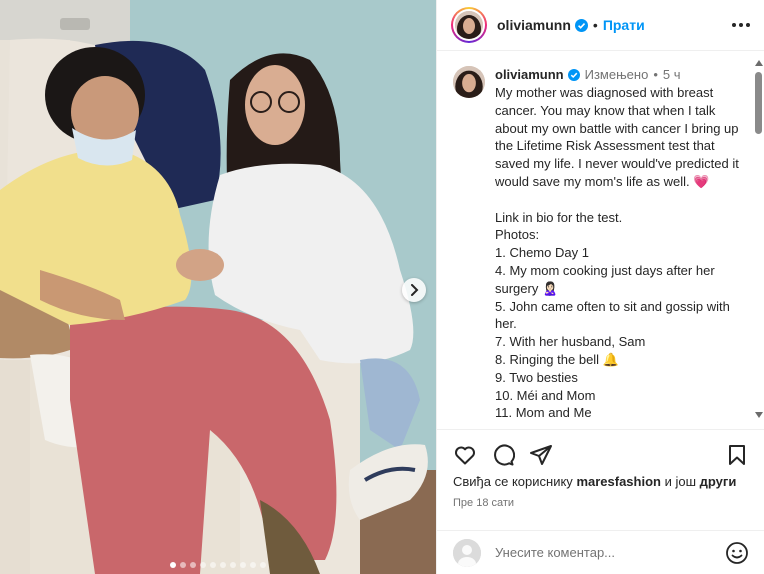  Describe the element at coordinates (218, 565) in the screenshot. I see `carousel-indicator` at that location.